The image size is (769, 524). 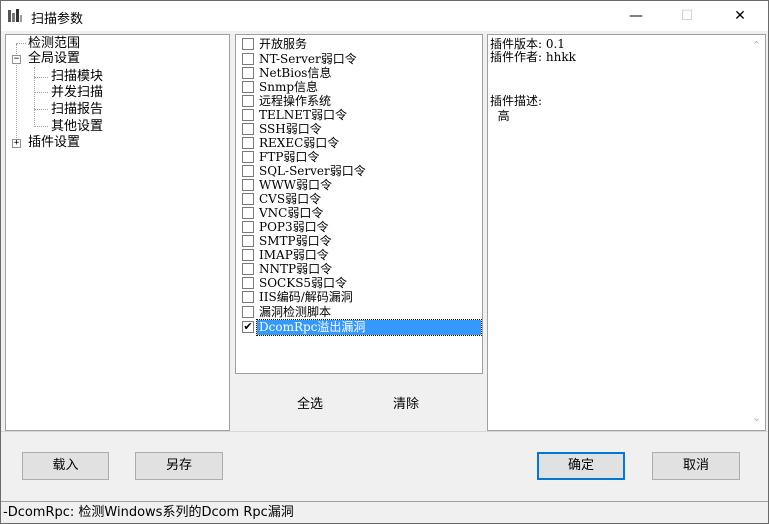 I want to click on plugin-item: CVS弱口令, so click(x=361, y=199).